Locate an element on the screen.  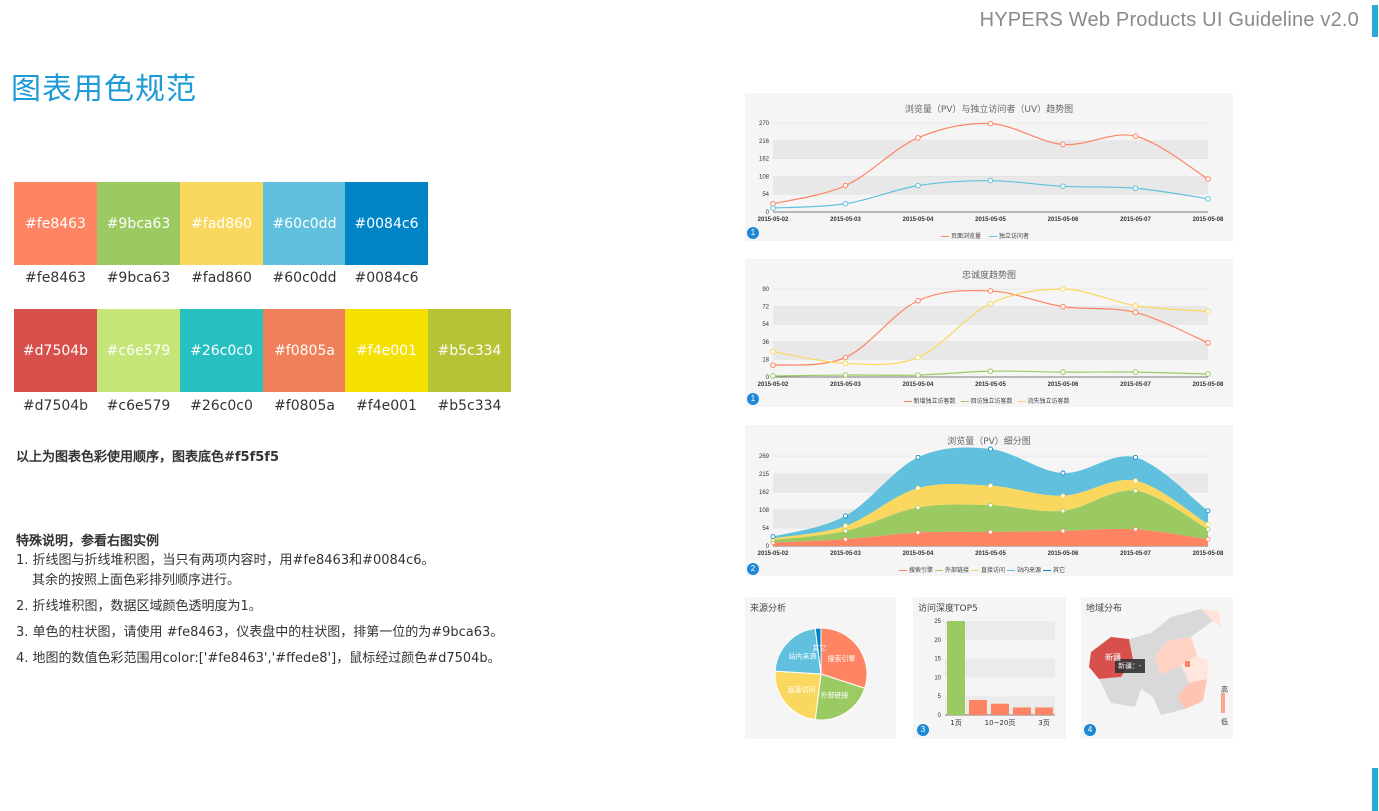
legend-item: 外部链接 is located at coordinates (952, 569).